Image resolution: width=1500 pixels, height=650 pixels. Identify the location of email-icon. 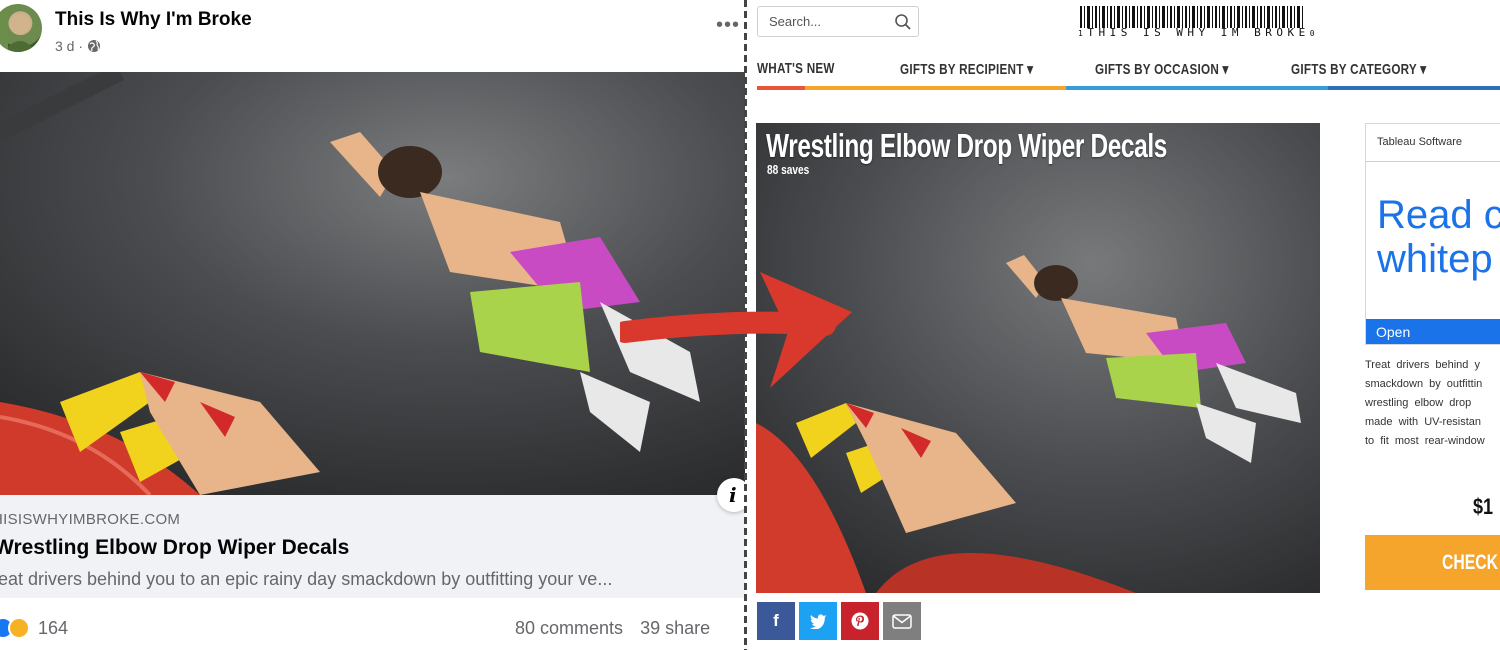
(902, 621).